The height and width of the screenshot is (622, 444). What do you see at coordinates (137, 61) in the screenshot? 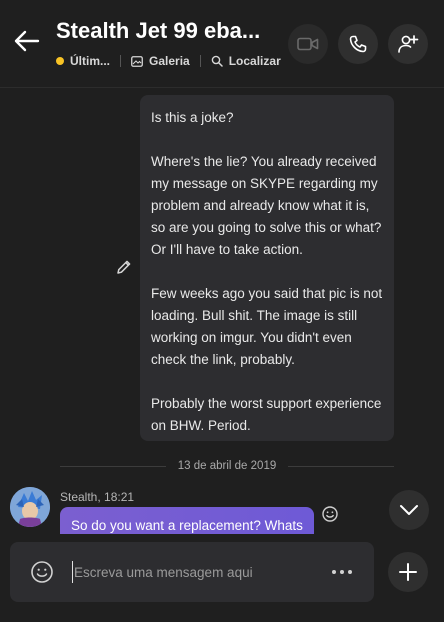
I see `gallery-icon` at bounding box center [137, 61].